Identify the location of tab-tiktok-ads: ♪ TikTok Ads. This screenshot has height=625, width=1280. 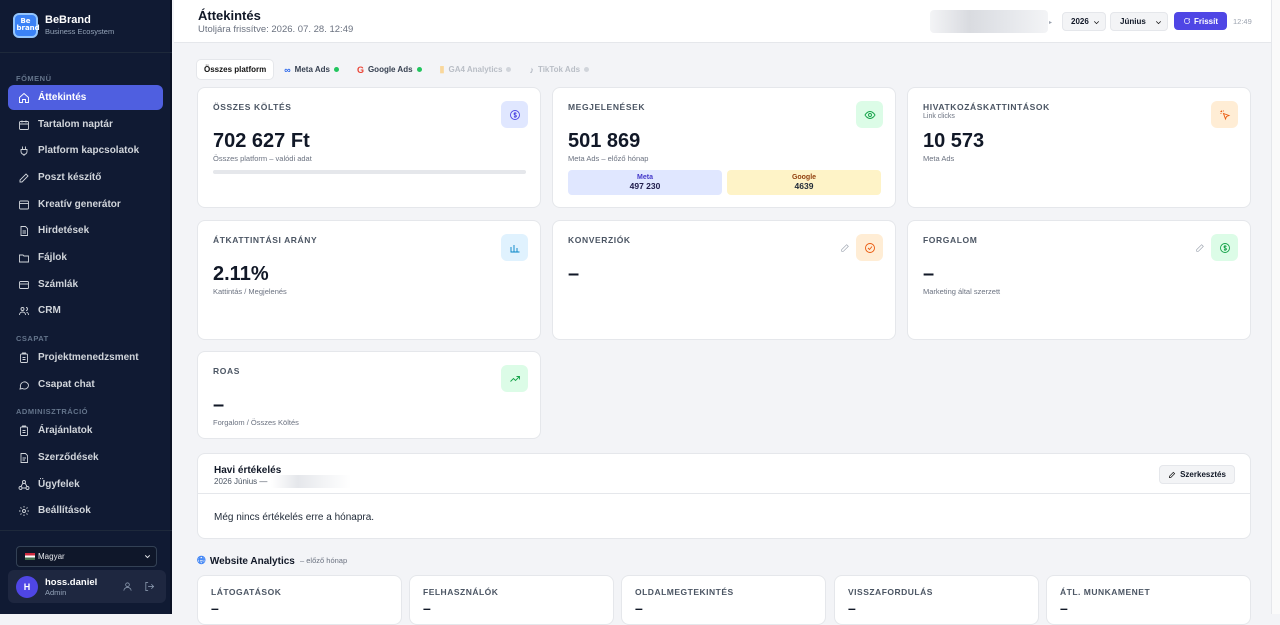
(559, 69).